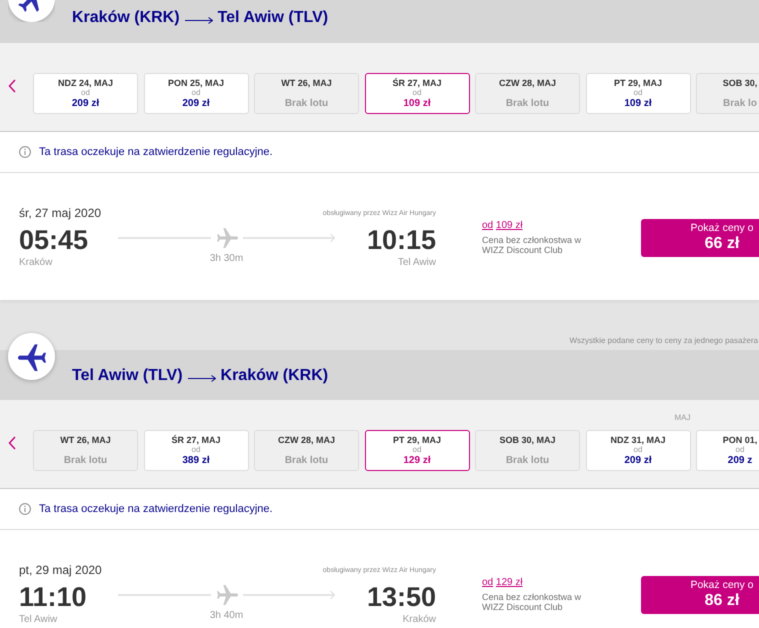 Image resolution: width=759 pixels, height=628 pixels. Describe the element at coordinates (401, 597) in the screenshot. I see `arrival-time: 13:50` at that location.